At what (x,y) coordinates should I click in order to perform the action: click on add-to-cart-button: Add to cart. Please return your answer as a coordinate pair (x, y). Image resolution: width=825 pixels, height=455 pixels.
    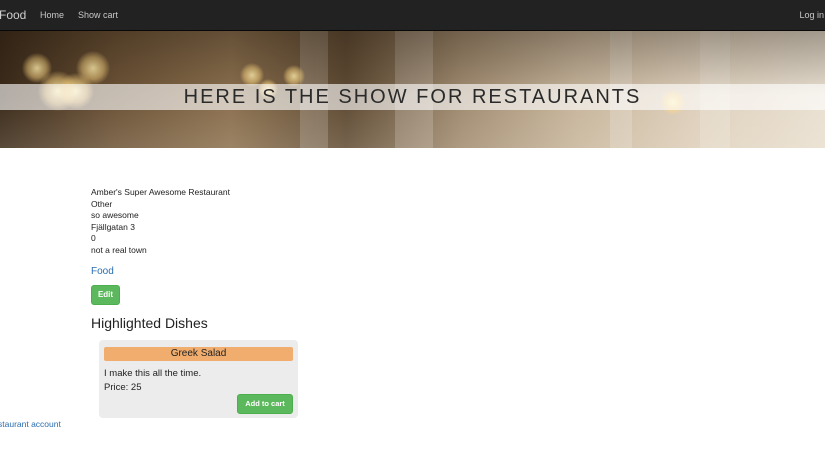
    Looking at the image, I should click on (265, 404).